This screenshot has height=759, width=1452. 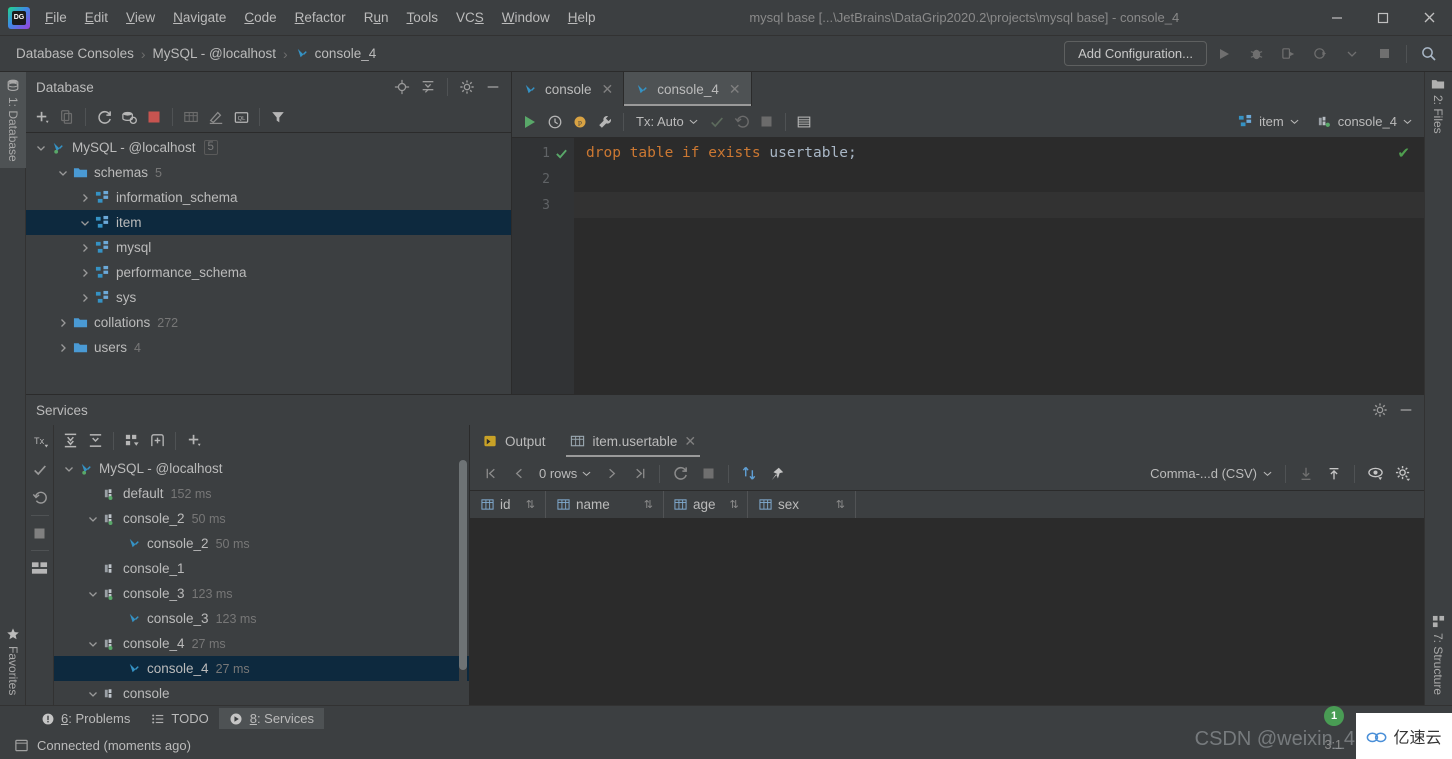 I want to click on tool-window-tab-services: 8: Services, so click(x=271, y=718).